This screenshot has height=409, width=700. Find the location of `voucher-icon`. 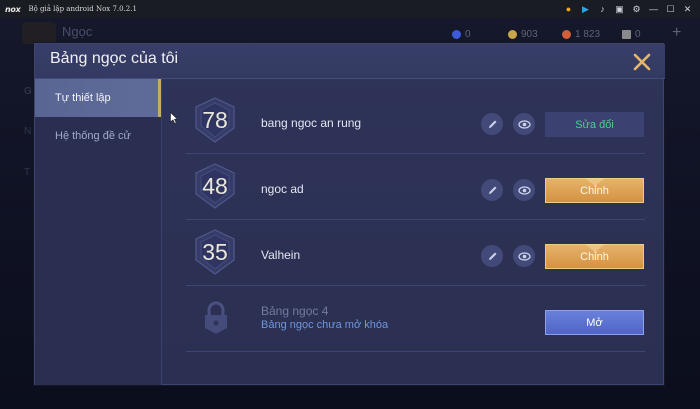

voucher-icon is located at coordinates (566, 34).